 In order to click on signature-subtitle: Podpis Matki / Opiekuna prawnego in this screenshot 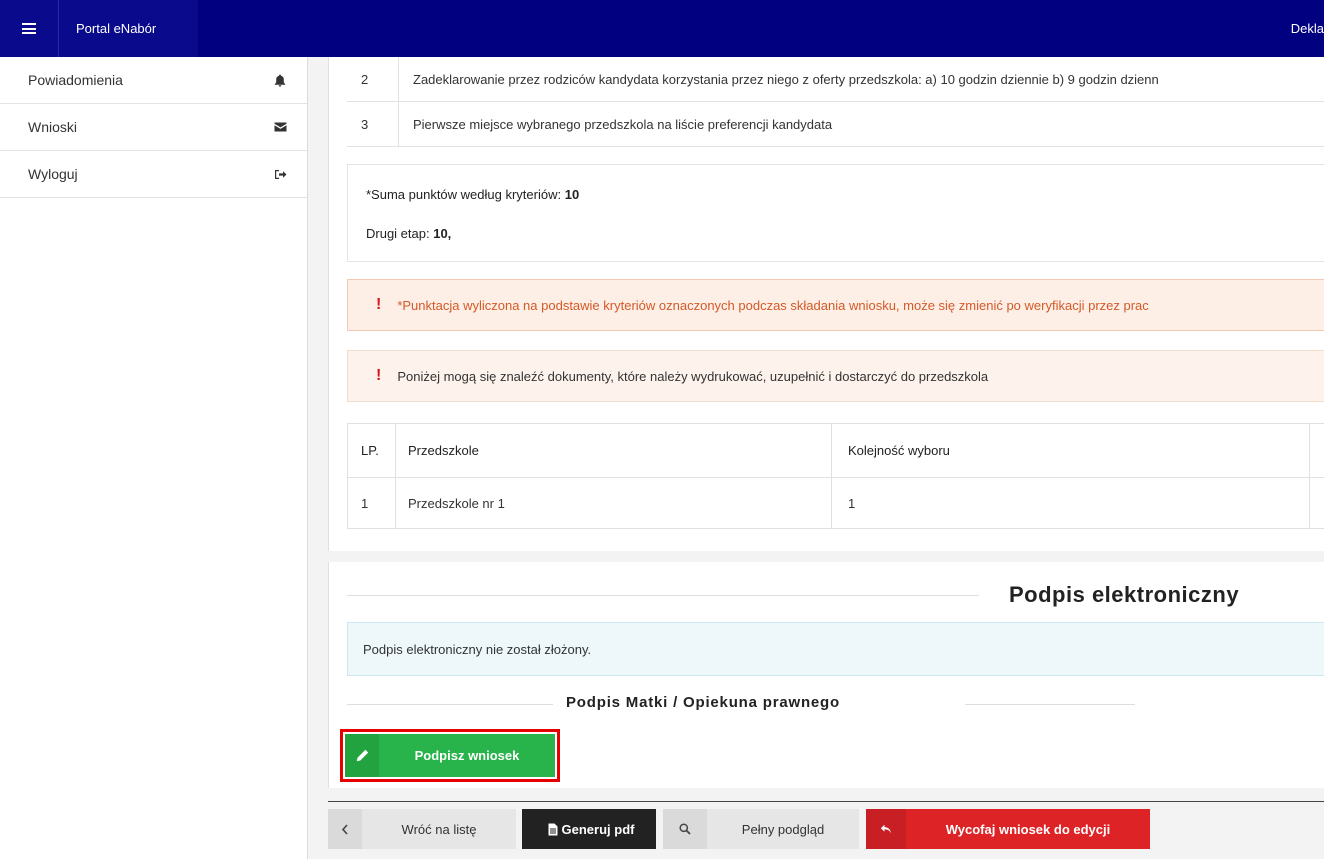, I will do `click(703, 702)`.